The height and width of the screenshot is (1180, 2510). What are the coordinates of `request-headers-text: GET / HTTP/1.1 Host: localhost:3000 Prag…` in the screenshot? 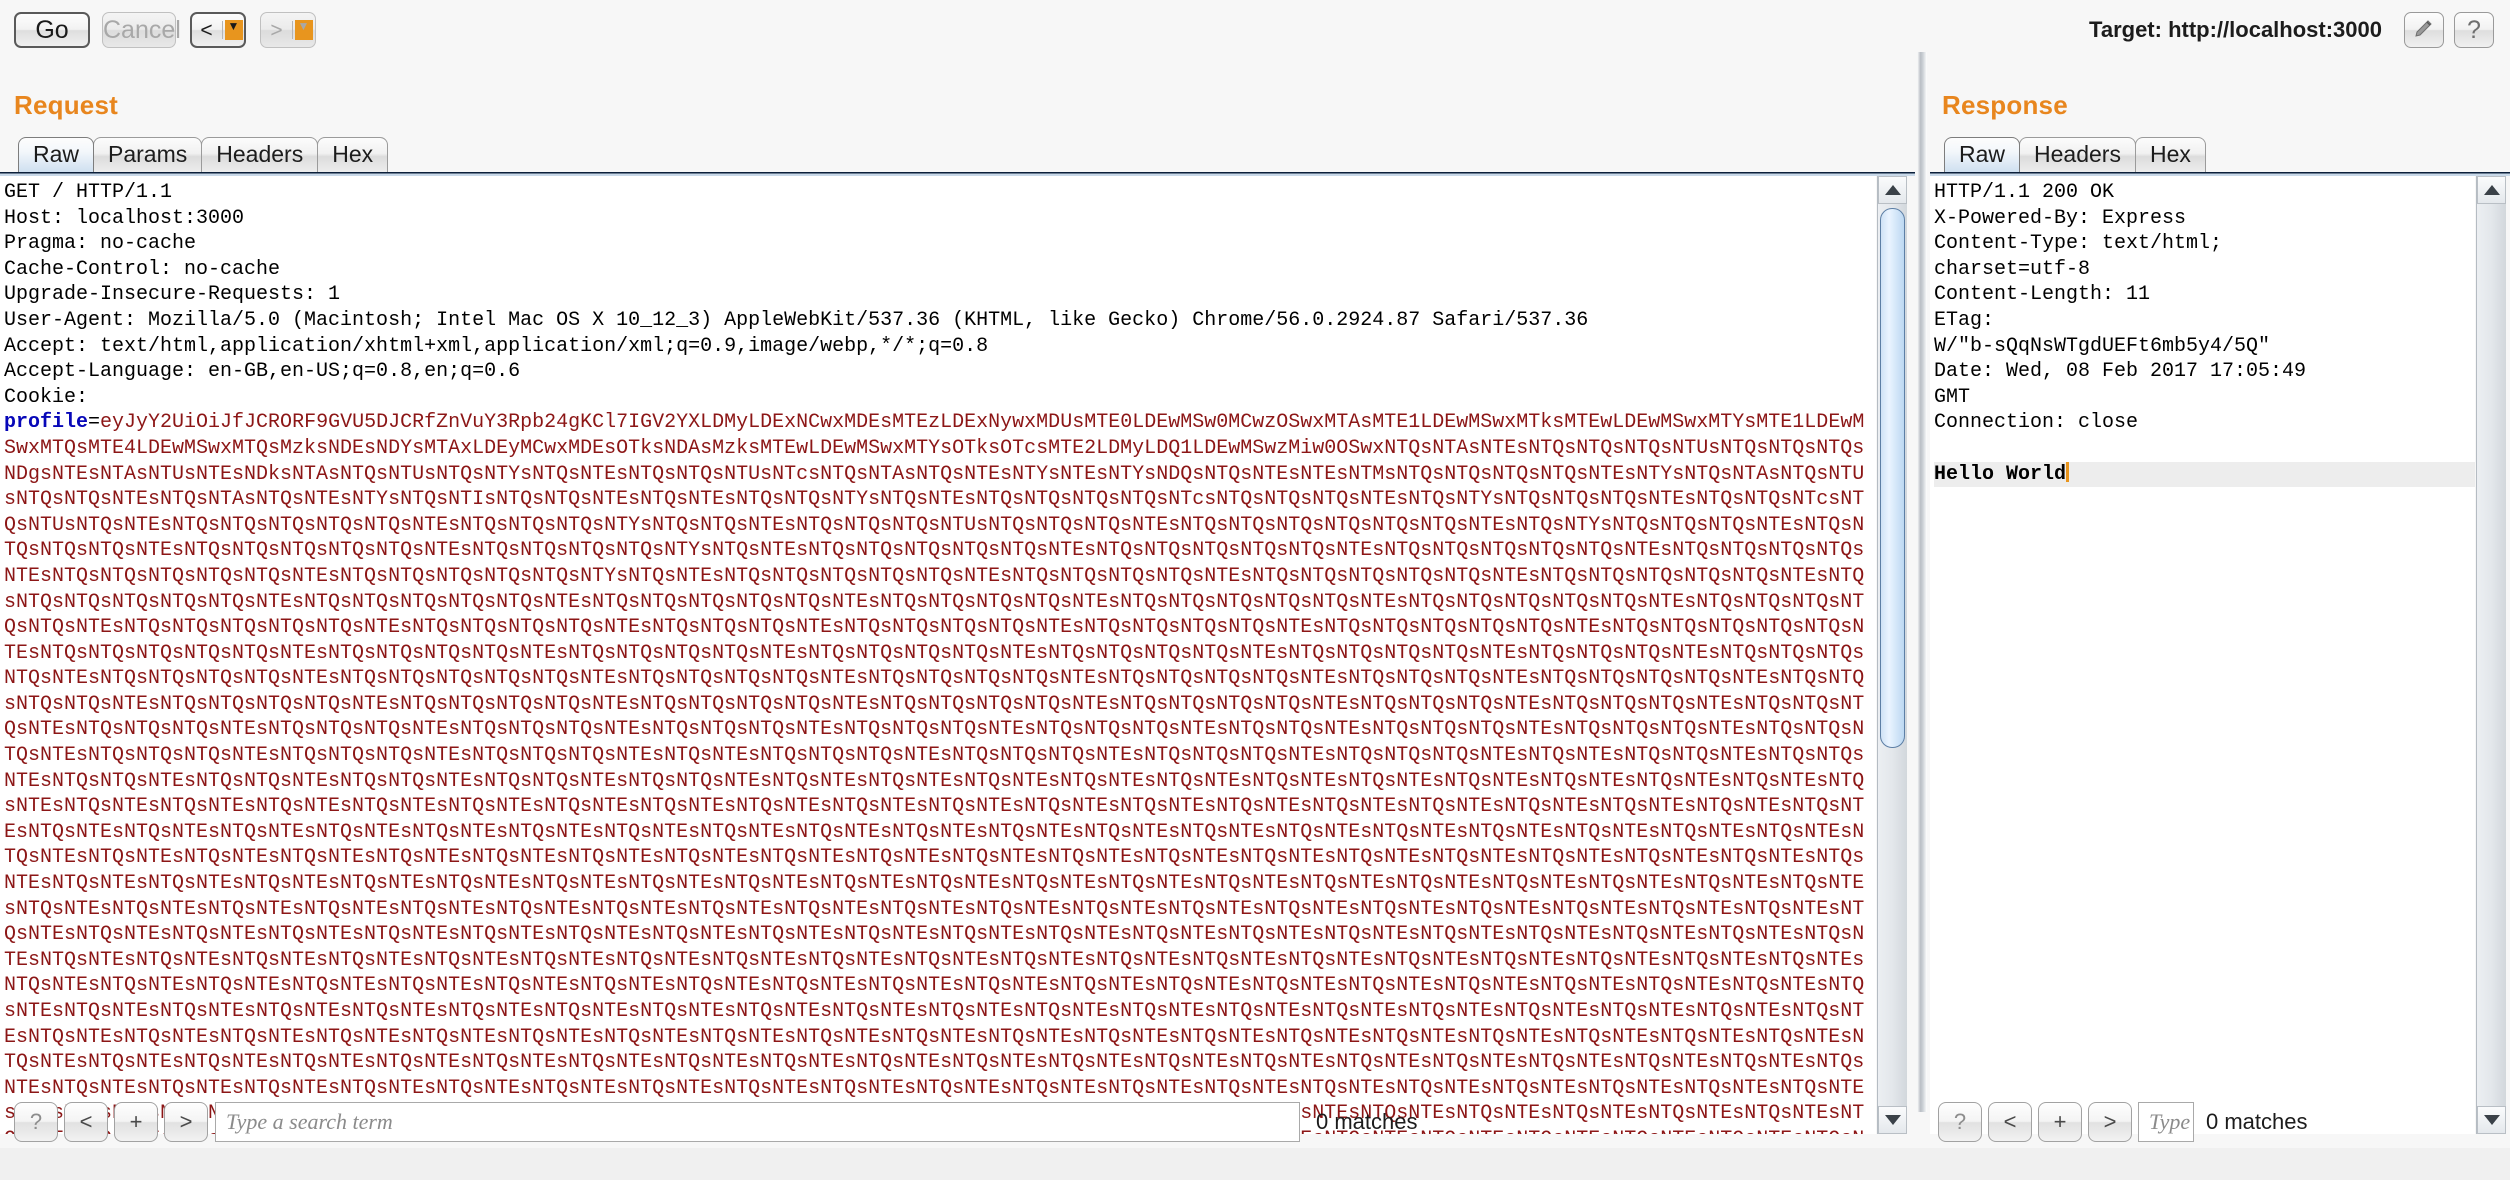 It's located at (796, 295).